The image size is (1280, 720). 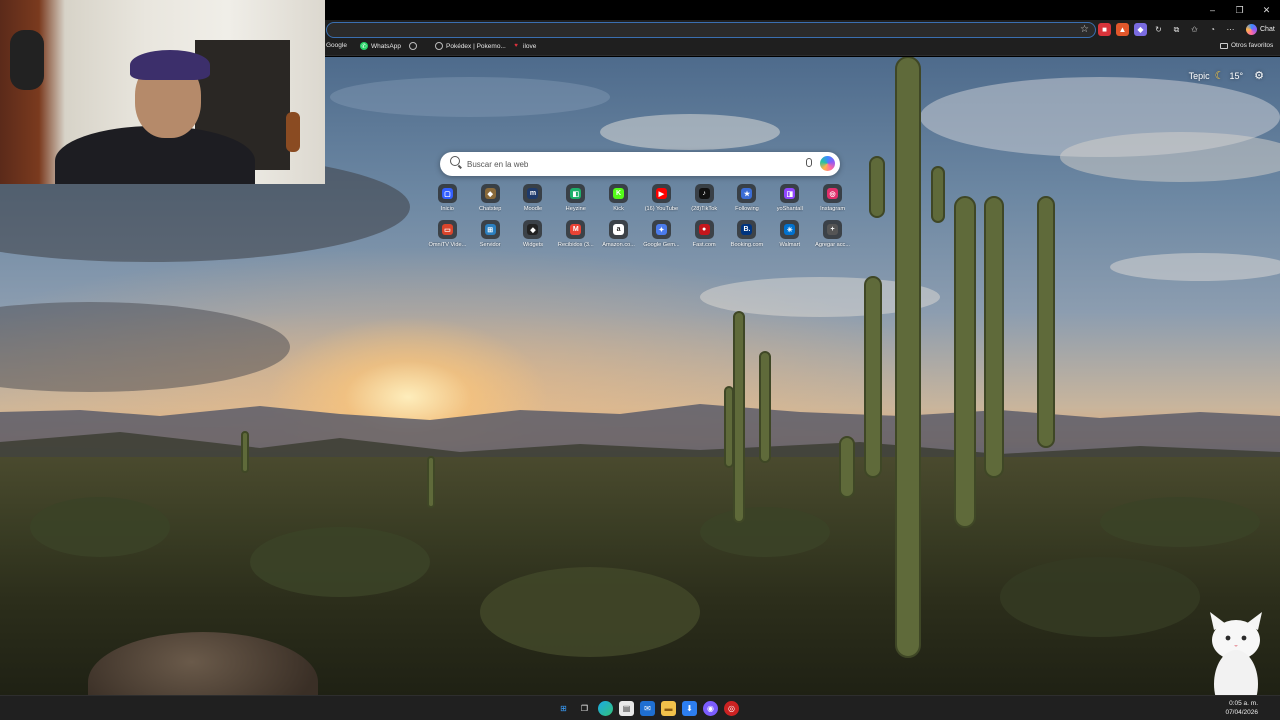 What do you see at coordinates (1186, 29) in the screenshot?
I see `extensions-row: ■ ▲ ◆ ↻ ⧉ ✩ ◔ ⋯ Chat` at bounding box center [1186, 29].